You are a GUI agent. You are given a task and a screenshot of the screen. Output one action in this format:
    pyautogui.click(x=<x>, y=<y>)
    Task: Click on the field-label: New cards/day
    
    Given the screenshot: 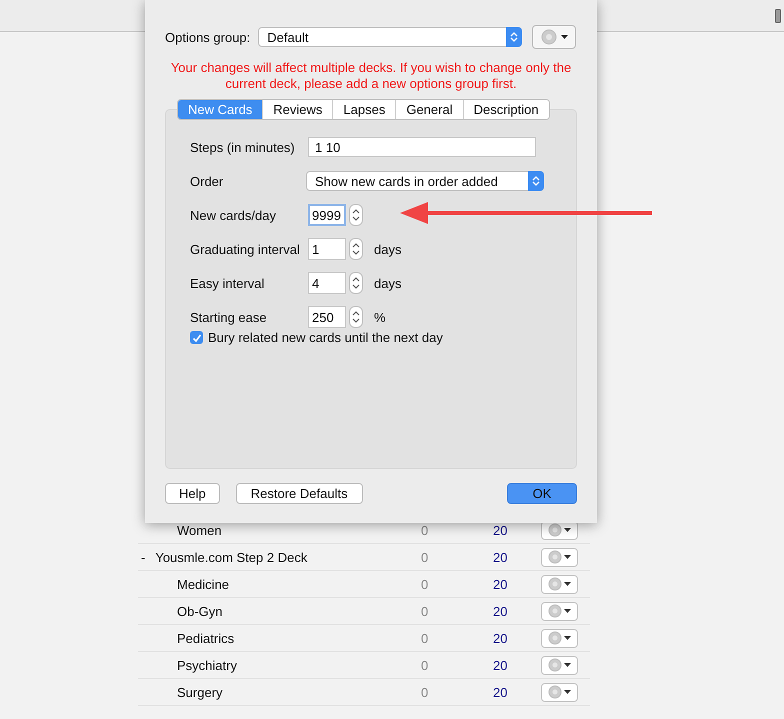 What is the action you would take?
    pyautogui.click(x=233, y=215)
    